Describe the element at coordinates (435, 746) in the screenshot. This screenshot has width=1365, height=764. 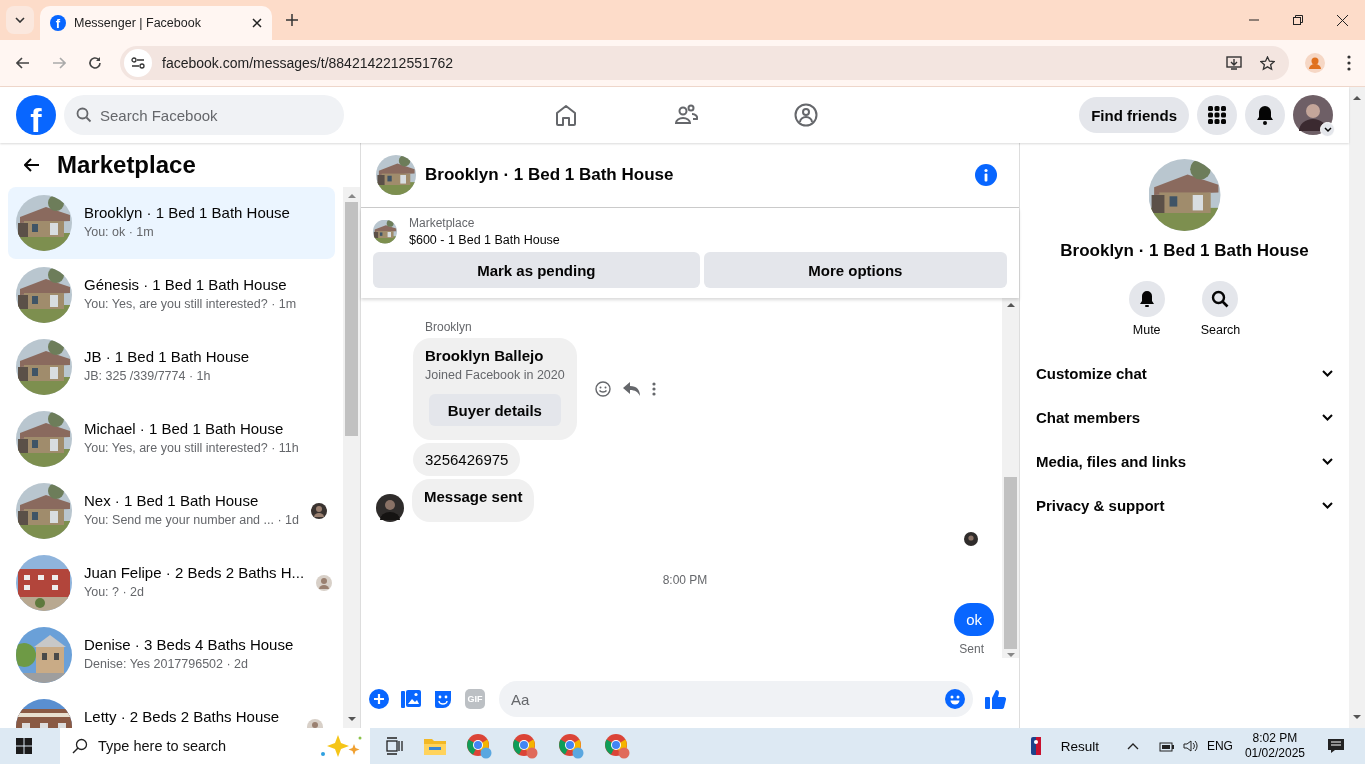
I see `folder-icon` at that location.